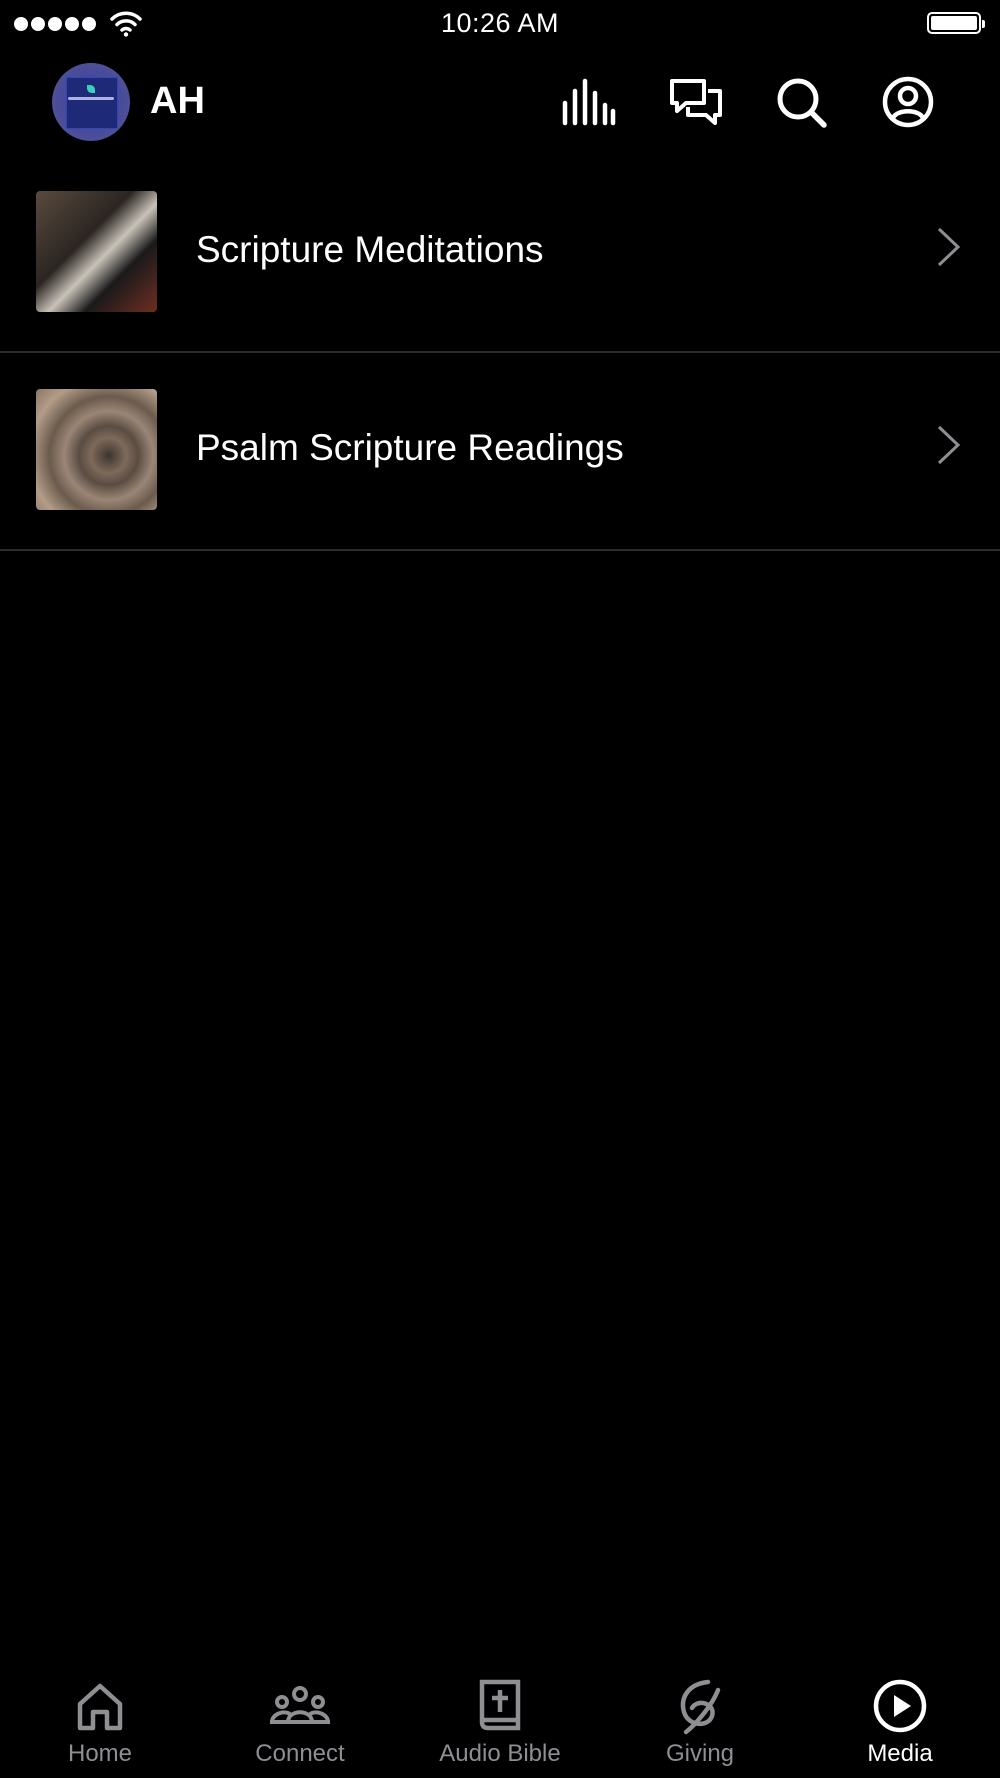 The width and height of the screenshot is (1000, 1778). I want to click on list-item-scripture-meditations: Scripture Meditations, so click(500, 255).